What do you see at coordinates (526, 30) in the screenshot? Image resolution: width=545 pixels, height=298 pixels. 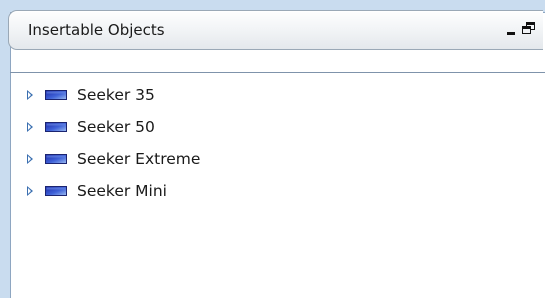 I see `restore-icon-front` at bounding box center [526, 30].